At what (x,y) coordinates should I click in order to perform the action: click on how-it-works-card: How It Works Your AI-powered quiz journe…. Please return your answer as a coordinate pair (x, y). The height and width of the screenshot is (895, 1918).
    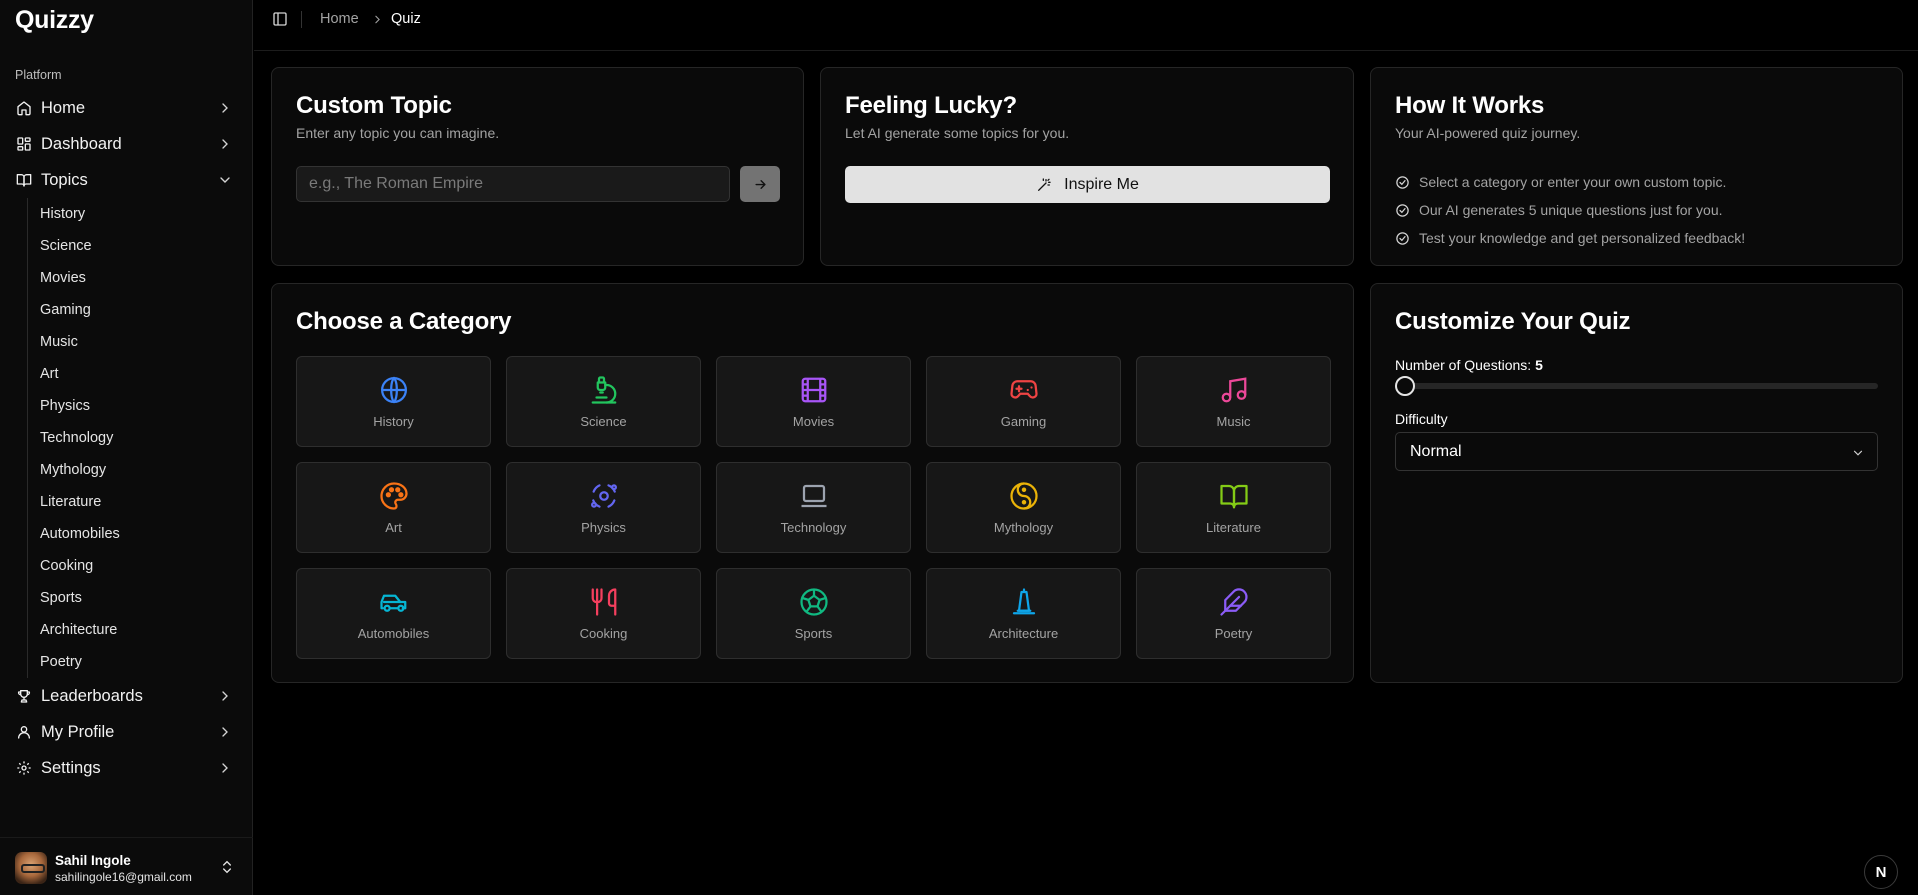
    Looking at the image, I should click on (1636, 166).